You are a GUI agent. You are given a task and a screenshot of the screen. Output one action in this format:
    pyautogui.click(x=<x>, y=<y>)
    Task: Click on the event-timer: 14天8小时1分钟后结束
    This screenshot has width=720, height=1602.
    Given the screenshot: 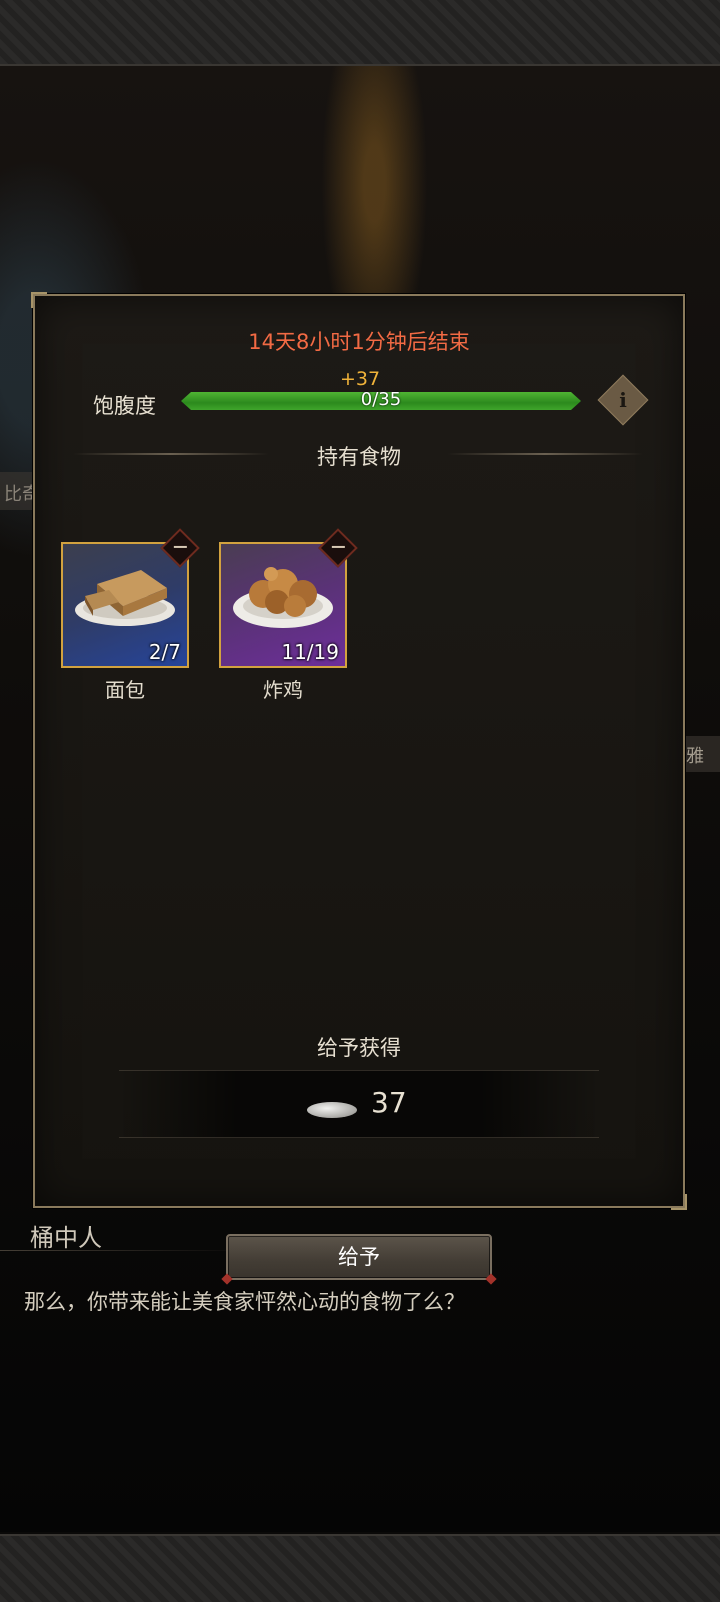 What is the action you would take?
    pyautogui.click(x=359, y=342)
    